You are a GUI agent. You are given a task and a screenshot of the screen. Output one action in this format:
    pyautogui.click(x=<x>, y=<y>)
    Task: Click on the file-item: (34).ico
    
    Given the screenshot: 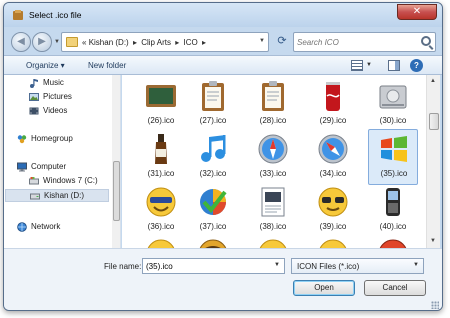 What is the action you would take?
    pyautogui.click(x=333, y=158)
    